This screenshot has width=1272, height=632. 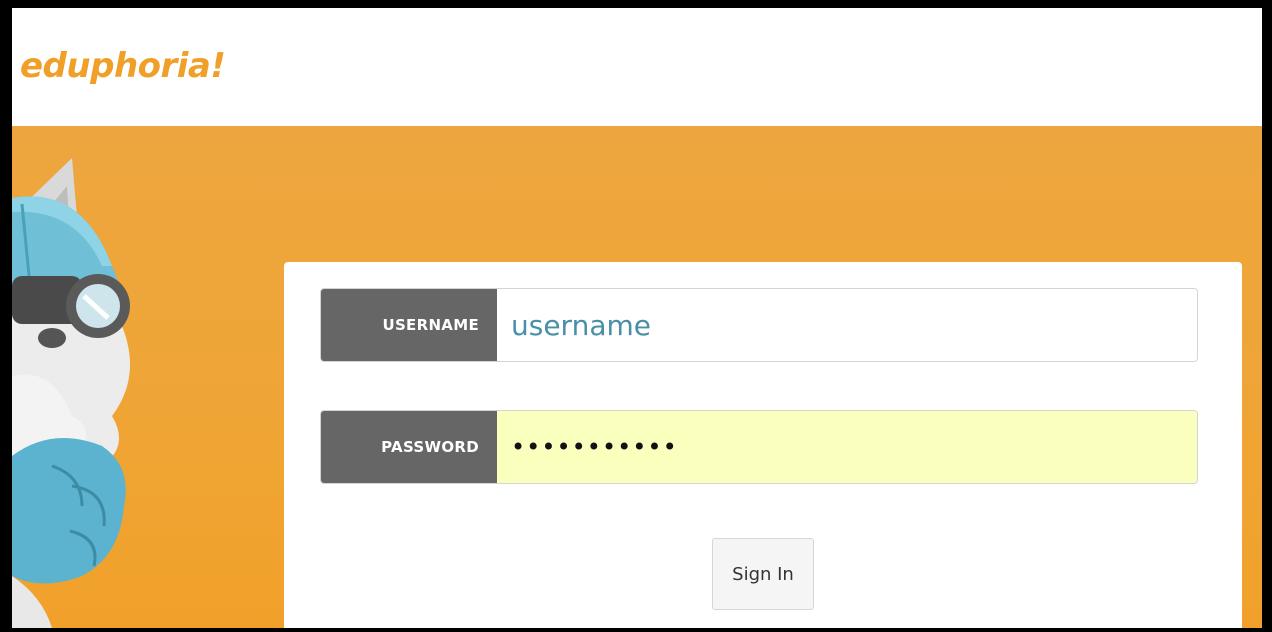 What do you see at coordinates (123, 66) in the screenshot?
I see `eduphoria-logo: eduphoria!` at bounding box center [123, 66].